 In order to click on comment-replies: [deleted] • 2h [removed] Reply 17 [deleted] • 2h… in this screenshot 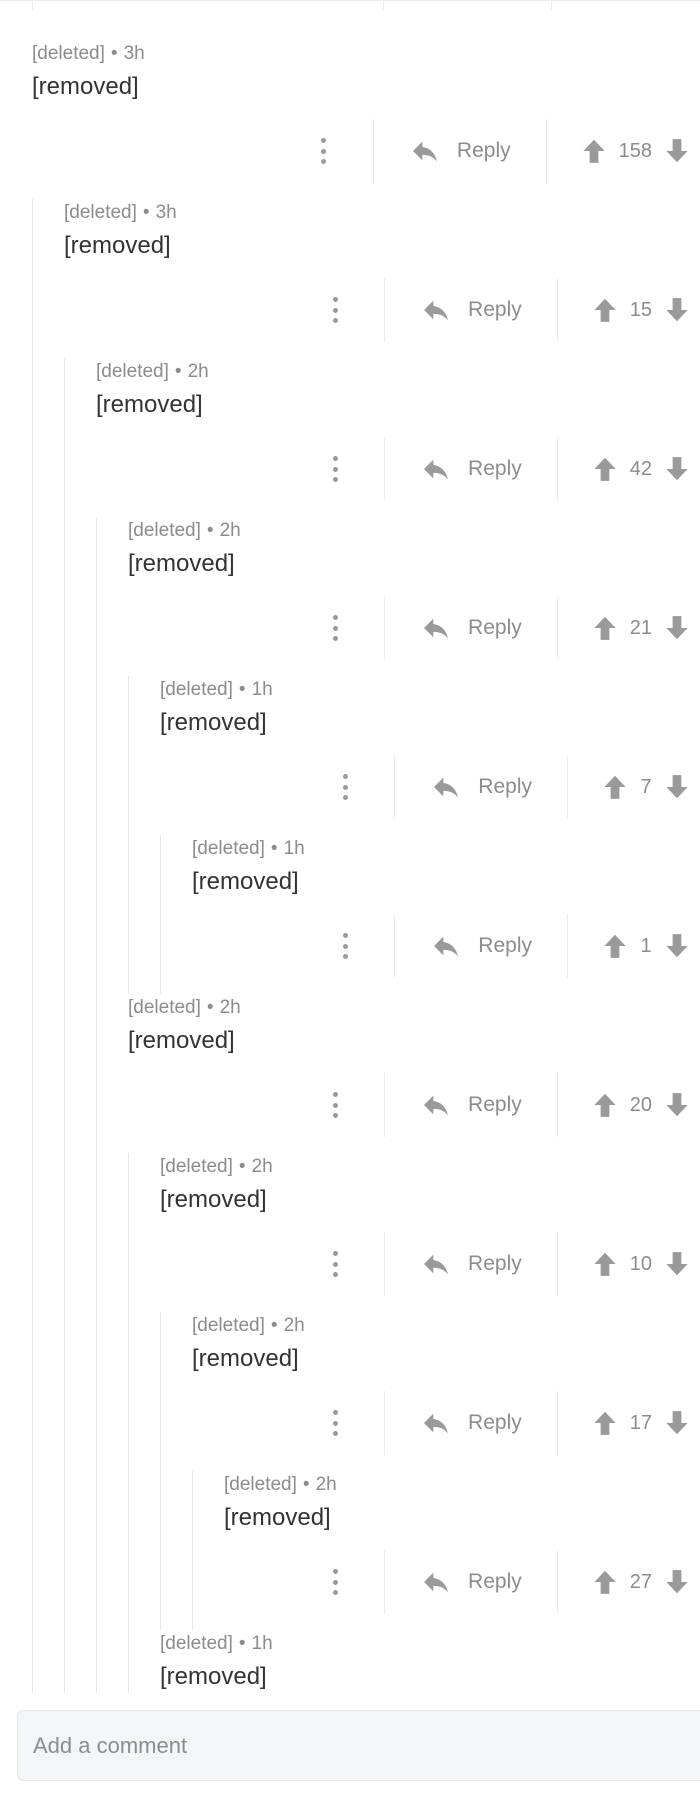, I will do `click(430, 1471)`.